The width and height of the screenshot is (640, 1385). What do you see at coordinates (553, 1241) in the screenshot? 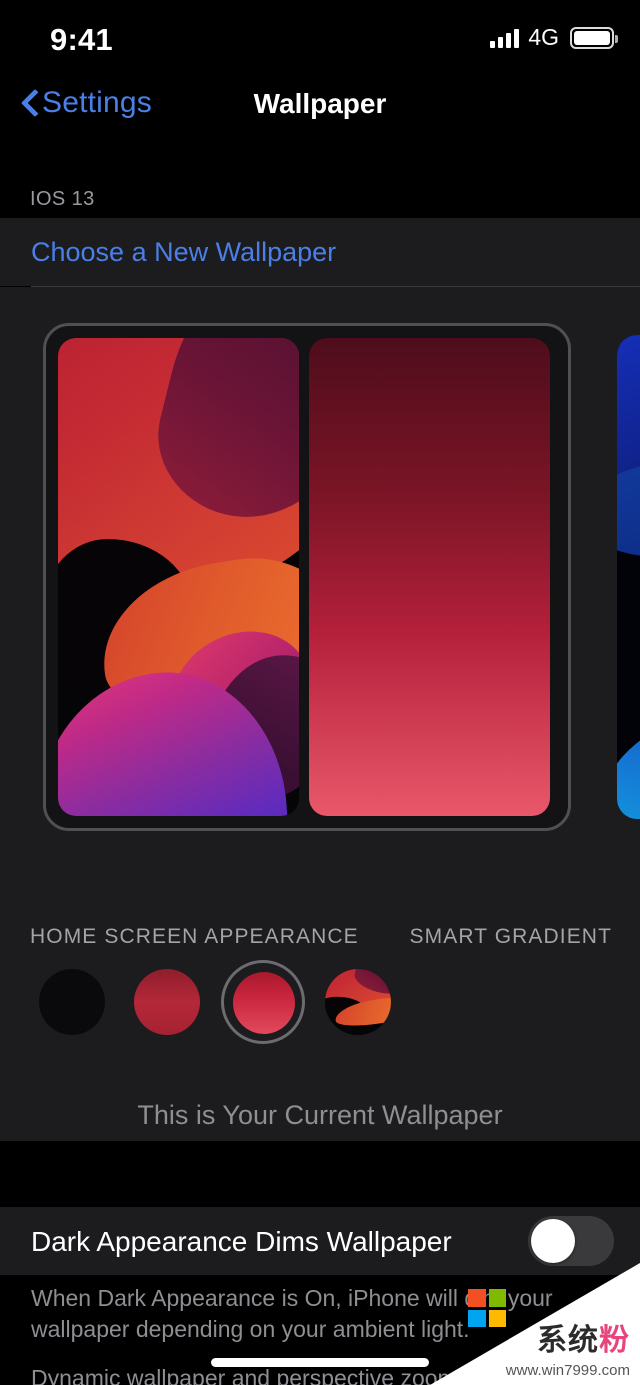
I see `toggle-knob` at bounding box center [553, 1241].